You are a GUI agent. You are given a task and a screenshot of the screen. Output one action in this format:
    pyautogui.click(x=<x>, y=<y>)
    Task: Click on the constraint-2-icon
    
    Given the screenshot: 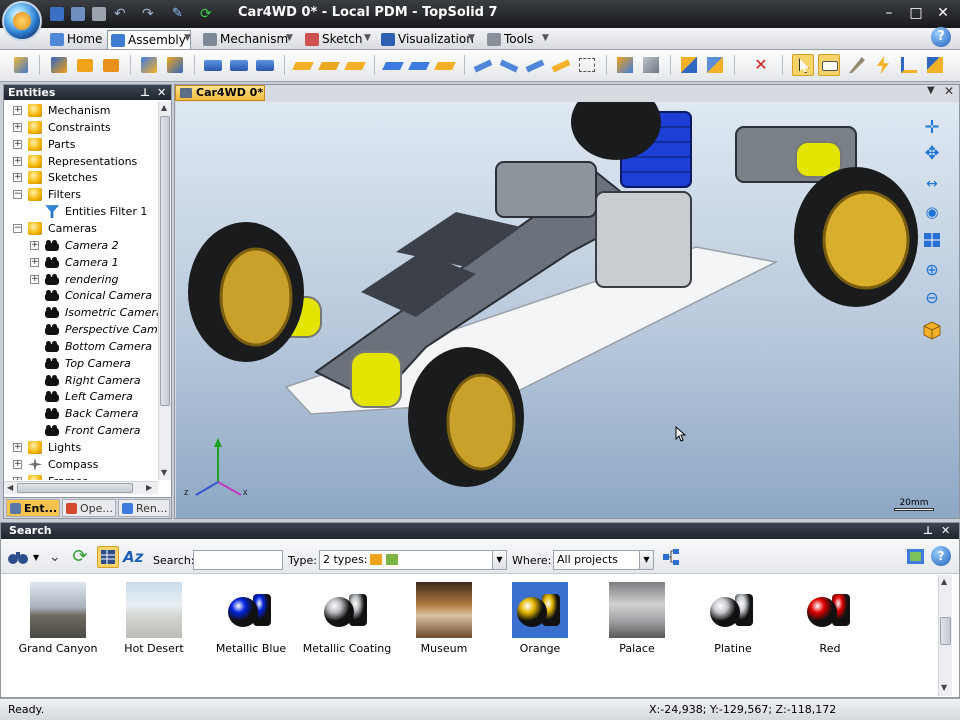 What is the action you would take?
    pyautogui.click(x=239, y=65)
    